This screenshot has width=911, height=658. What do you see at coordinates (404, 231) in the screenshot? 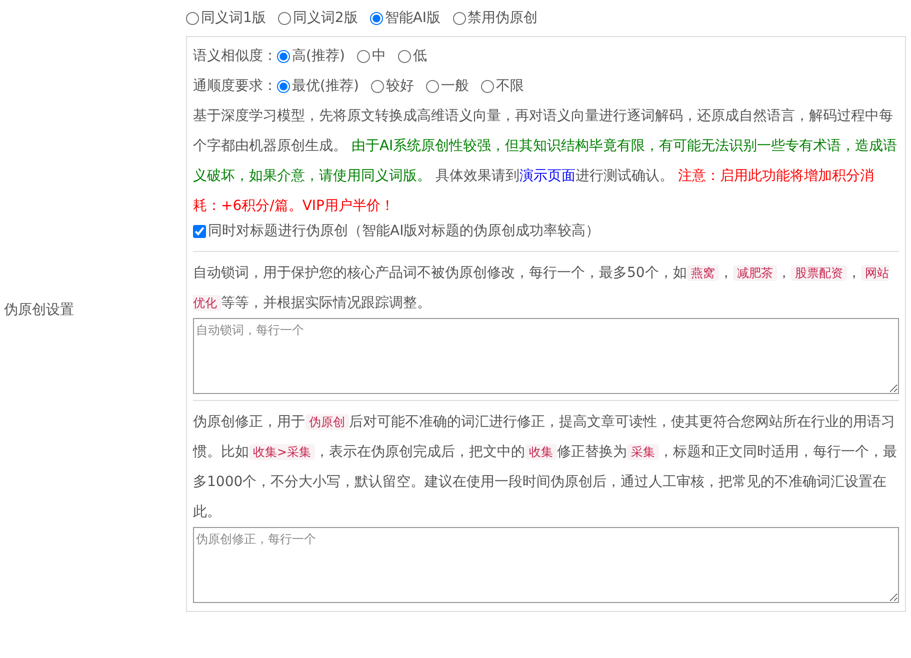
I see `checkbox-label: 同时对标题进行伪原创（智能AI版对标题的伪原创成功率较高）` at bounding box center [404, 231].